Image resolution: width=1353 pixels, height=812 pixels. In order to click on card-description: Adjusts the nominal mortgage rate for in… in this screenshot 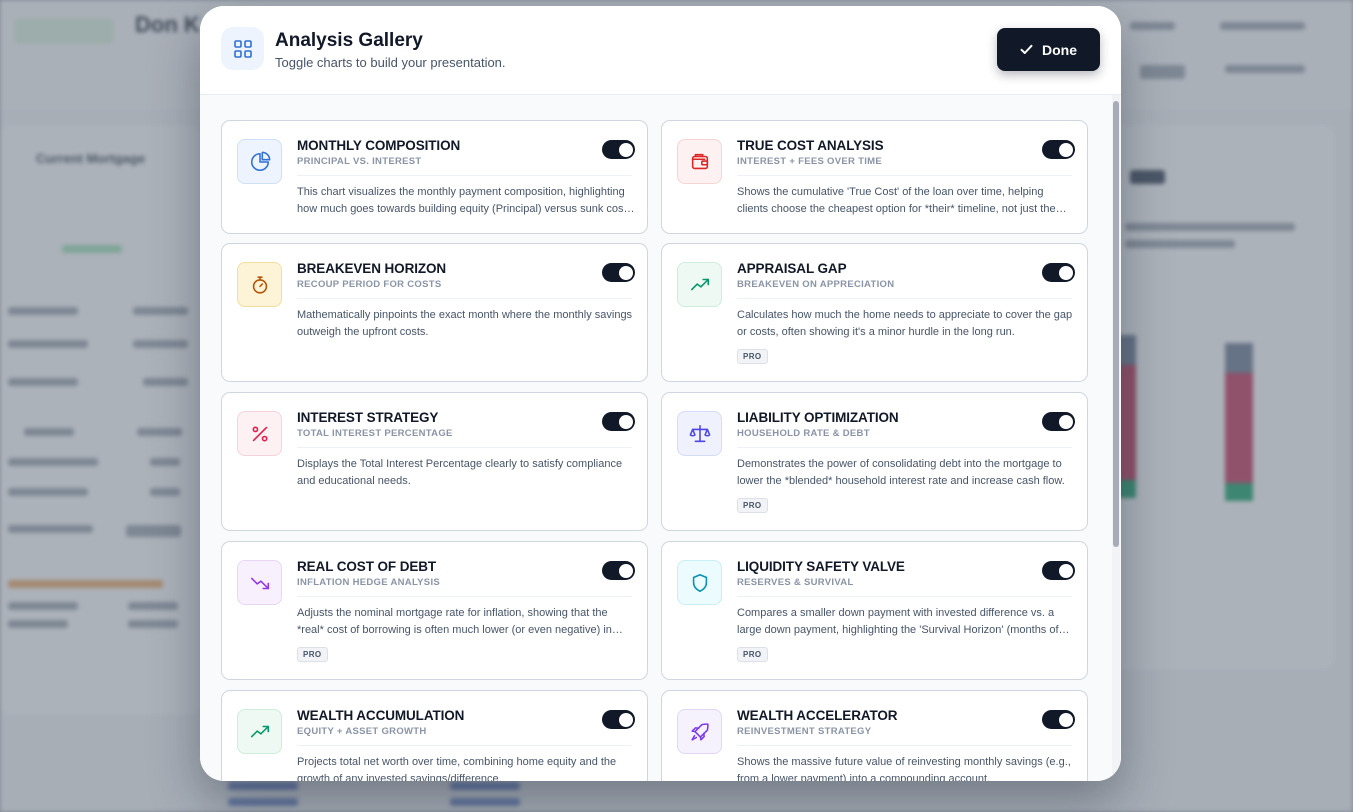, I will do `click(454, 621)`.